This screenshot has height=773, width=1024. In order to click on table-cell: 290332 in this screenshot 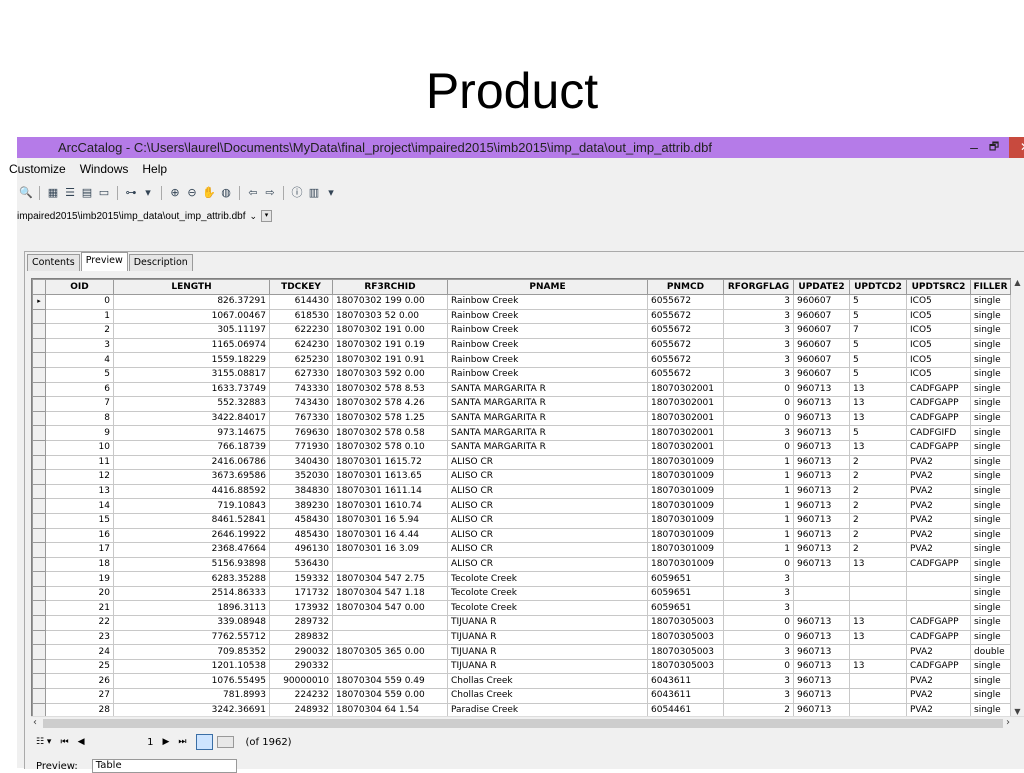, I will do `click(301, 666)`.